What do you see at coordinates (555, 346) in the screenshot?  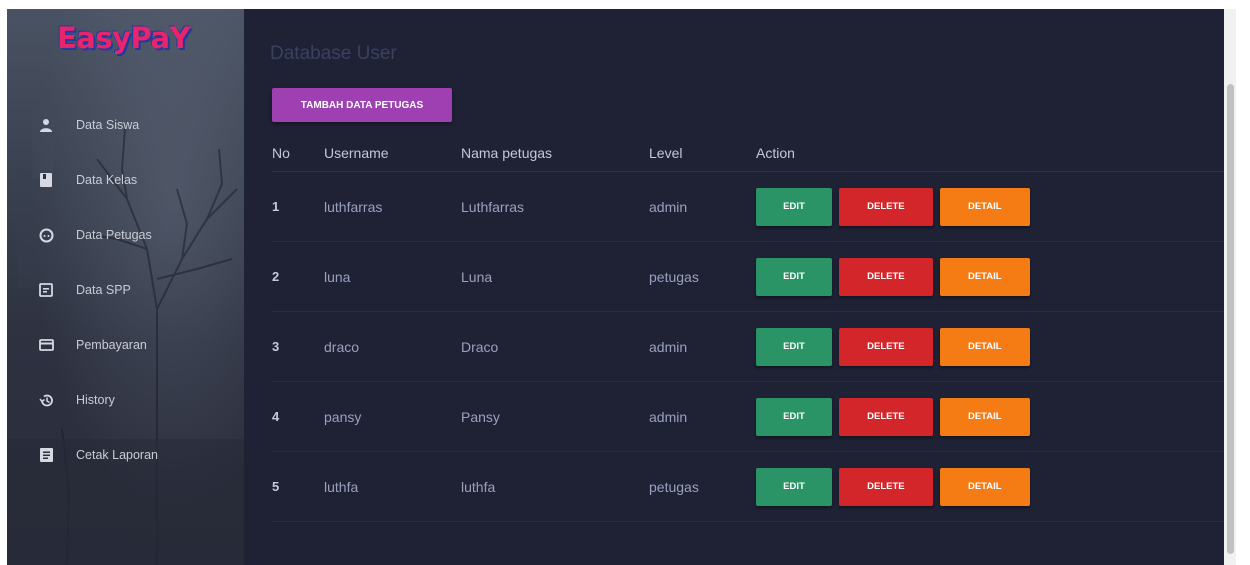 I see `cell-nama: Draco` at bounding box center [555, 346].